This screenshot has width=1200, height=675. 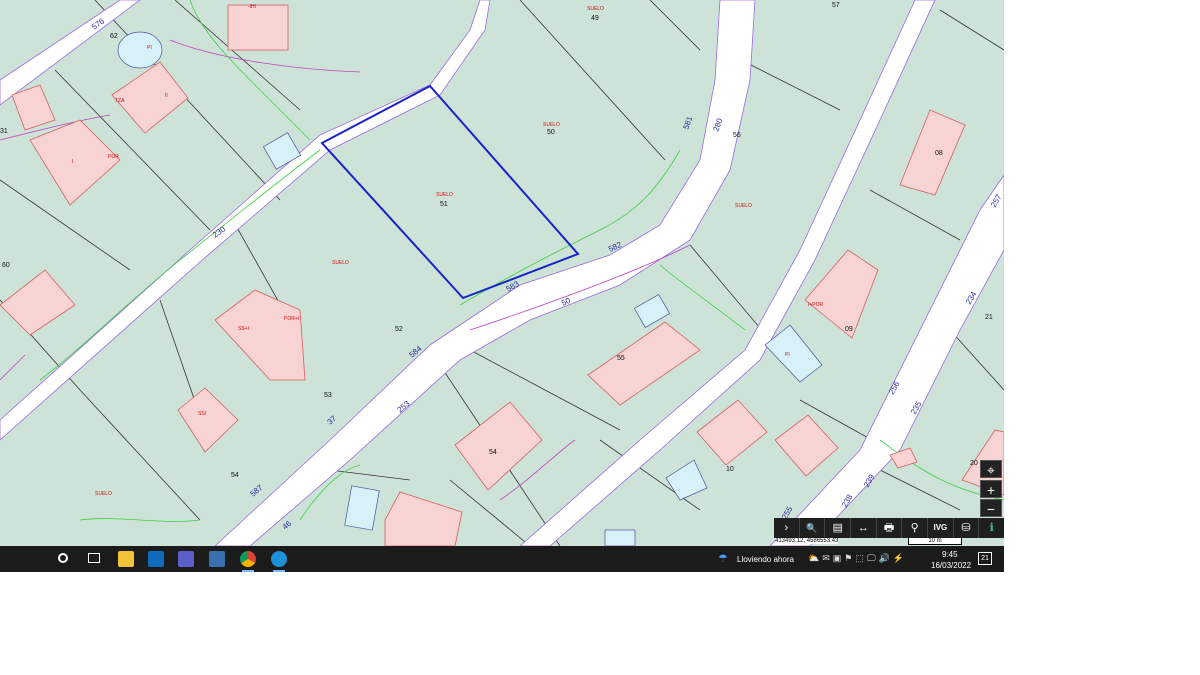 What do you see at coordinates (4, 131) in the screenshot?
I see `lot-31-label: 31` at bounding box center [4, 131].